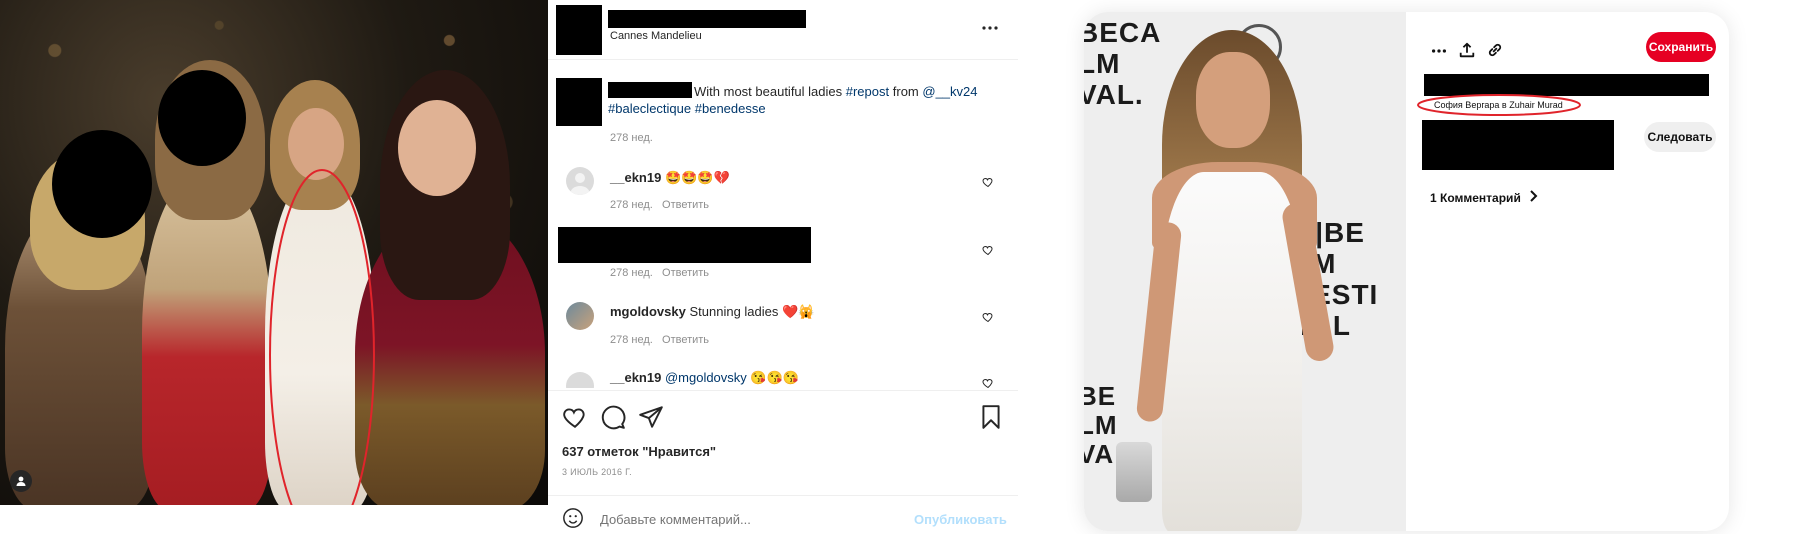  Describe the element at coordinates (573, 520) in the screenshot. I see `emoji-icon` at that location.